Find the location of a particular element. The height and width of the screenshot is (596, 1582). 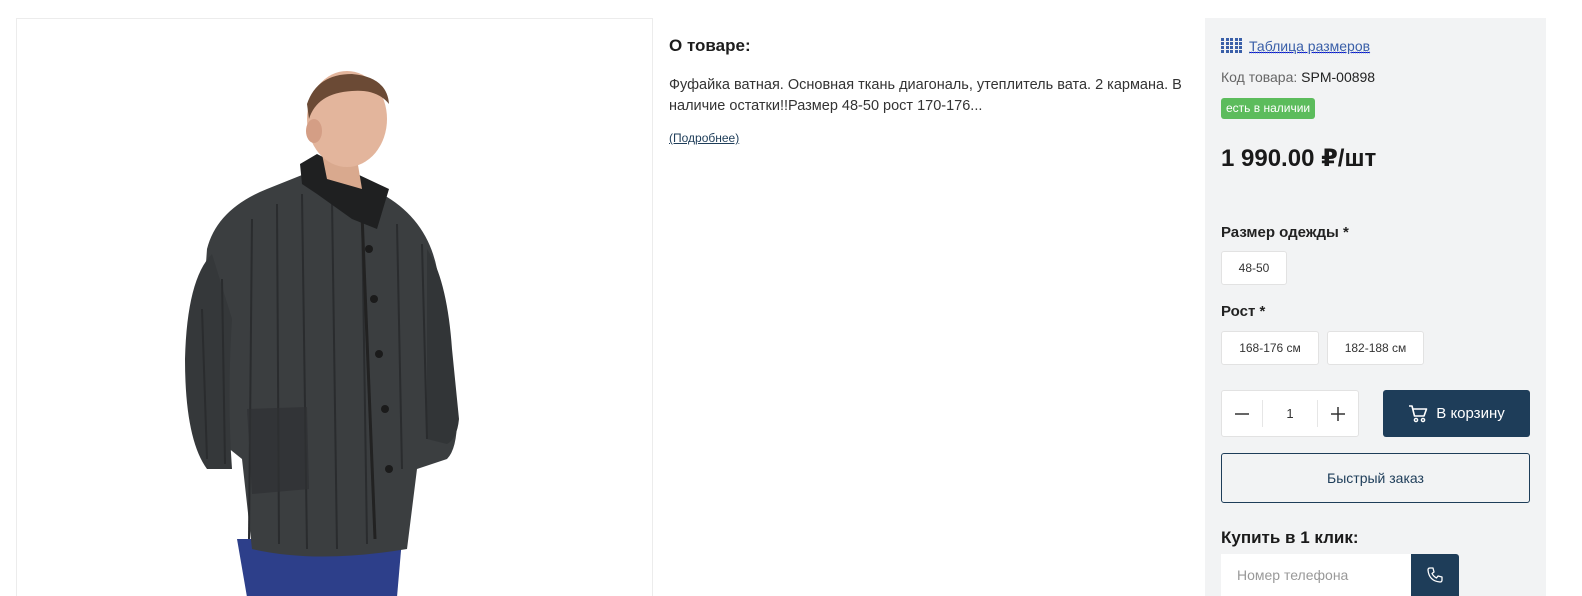

add-to-cart-button: В корзину is located at coordinates (1456, 413).